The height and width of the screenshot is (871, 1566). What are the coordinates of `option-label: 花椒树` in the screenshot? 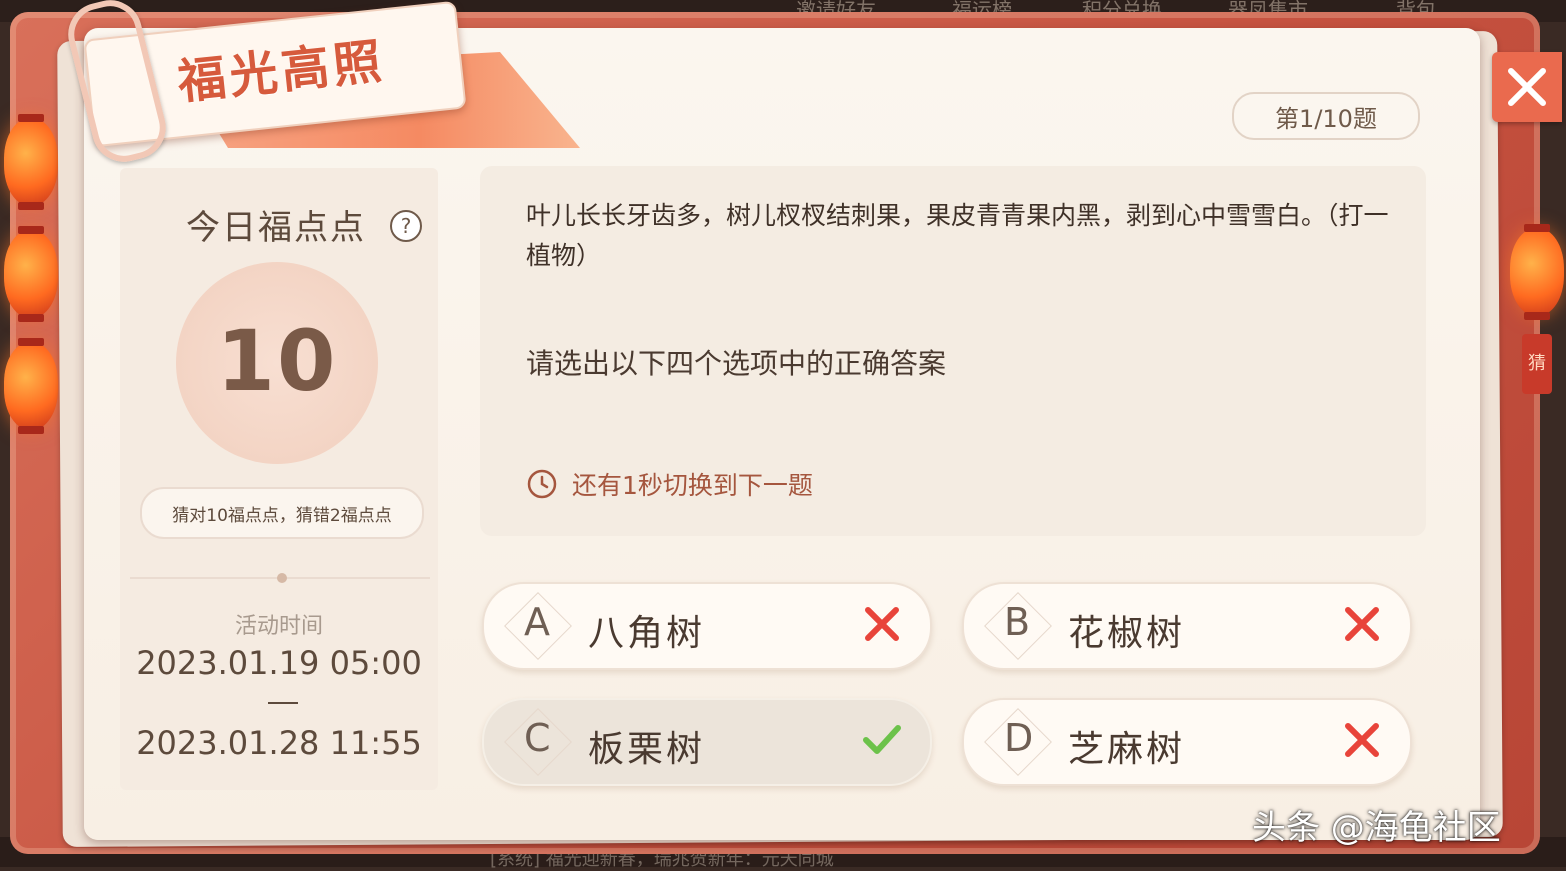 It's located at (1127, 633).